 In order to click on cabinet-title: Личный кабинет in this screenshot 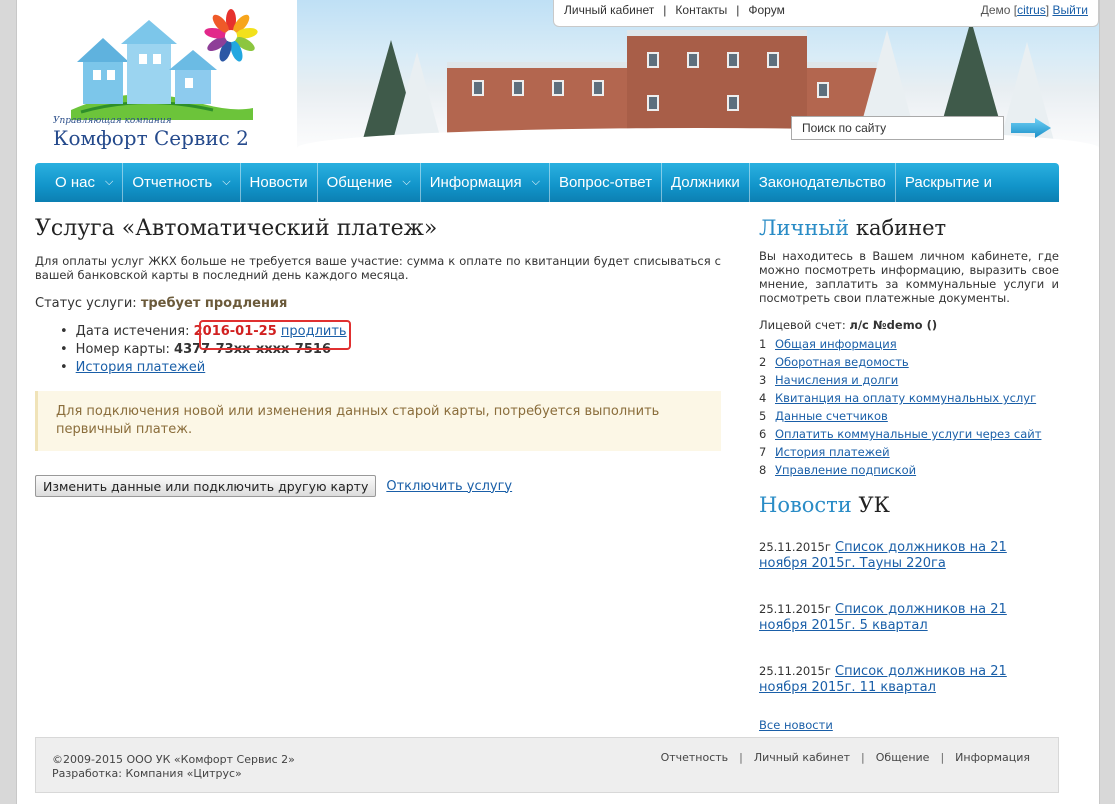, I will do `click(909, 228)`.